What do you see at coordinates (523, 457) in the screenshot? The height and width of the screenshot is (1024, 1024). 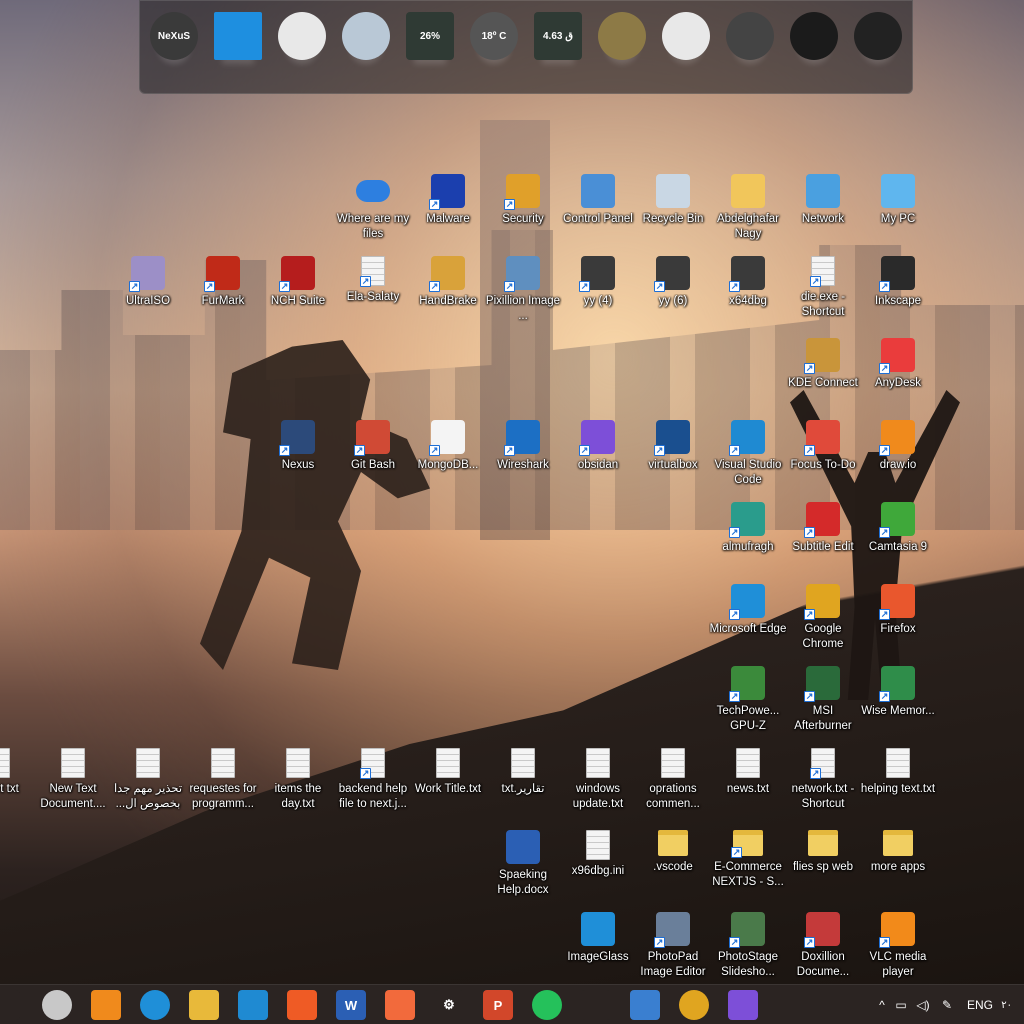 I see `desktop-icon-wireshark: ↗ Wireshark` at bounding box center [523, 457].